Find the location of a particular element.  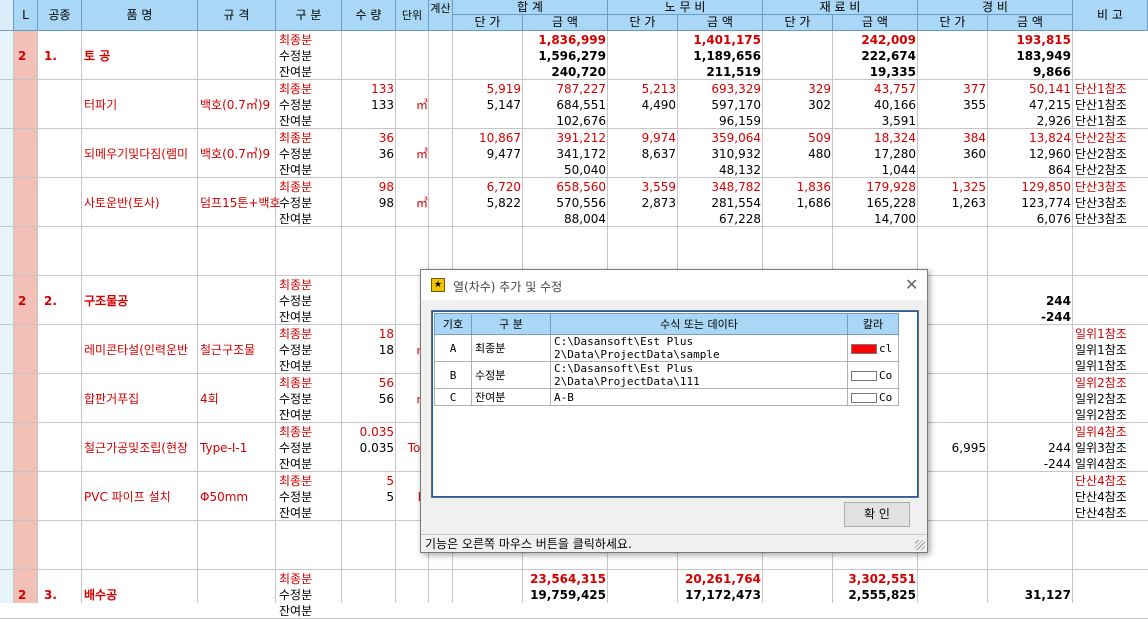

cell-mat-amt-0: 43,757 is located at coordinates (874, 89).